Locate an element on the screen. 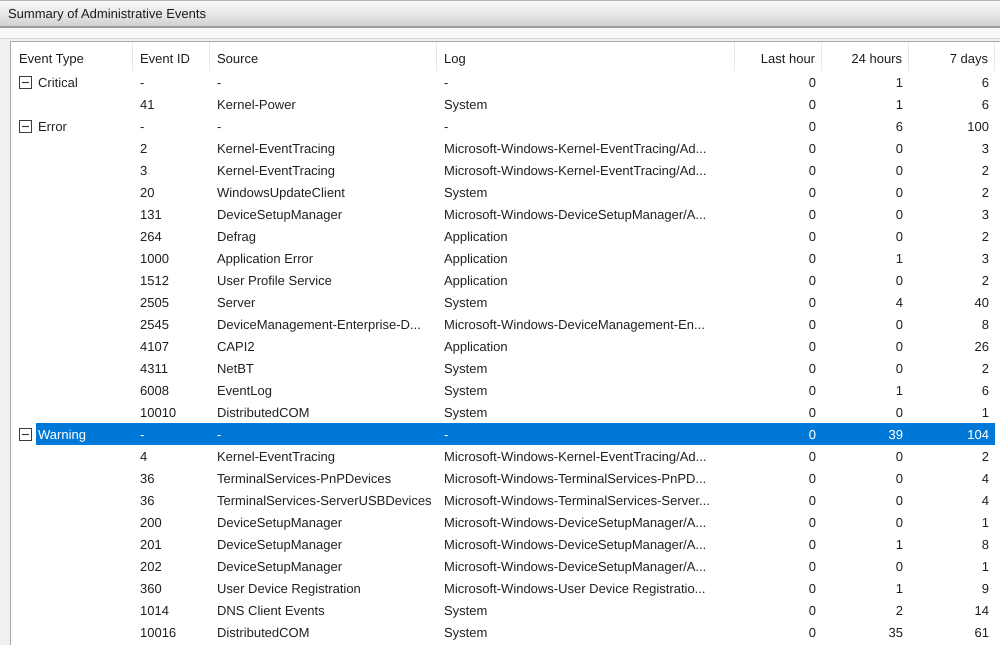 The height and width of the screenshot is (645, 1000). table-cell: User Profile Service is located at coordinates (274, 280).